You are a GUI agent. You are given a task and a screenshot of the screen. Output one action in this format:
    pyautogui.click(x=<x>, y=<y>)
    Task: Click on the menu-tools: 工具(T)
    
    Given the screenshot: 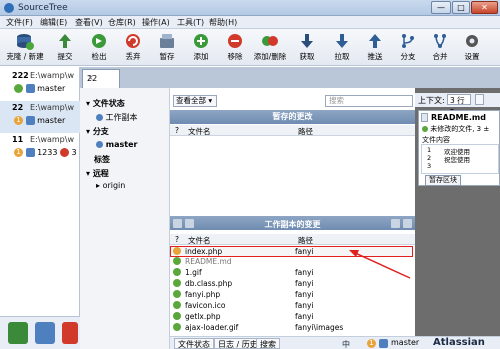 What is the action you would take?
    pyautogui.click(x=190, y=22)
    